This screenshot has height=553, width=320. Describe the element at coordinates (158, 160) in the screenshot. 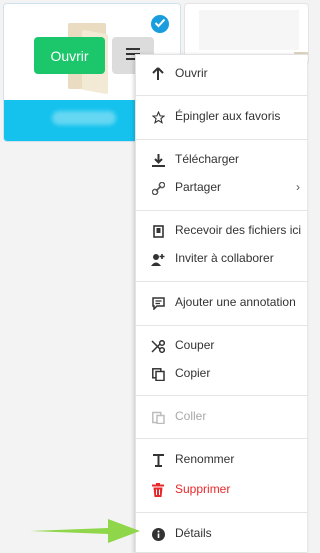

I see `download-icon` at that location.